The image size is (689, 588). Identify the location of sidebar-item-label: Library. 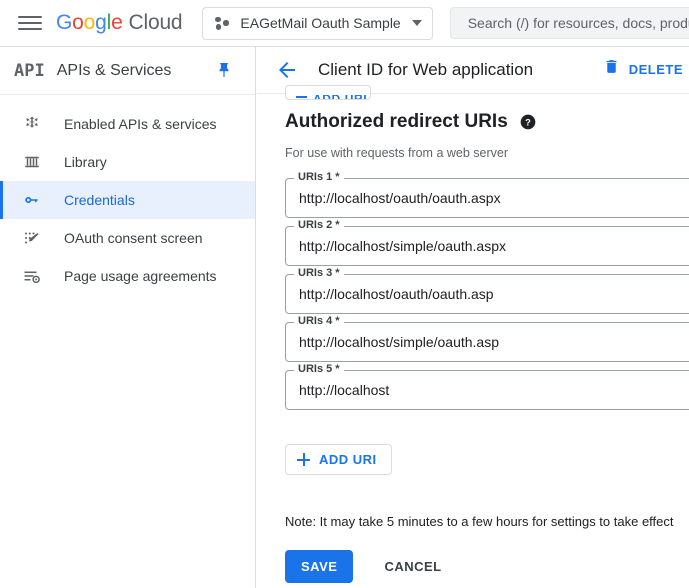
(85, 162).